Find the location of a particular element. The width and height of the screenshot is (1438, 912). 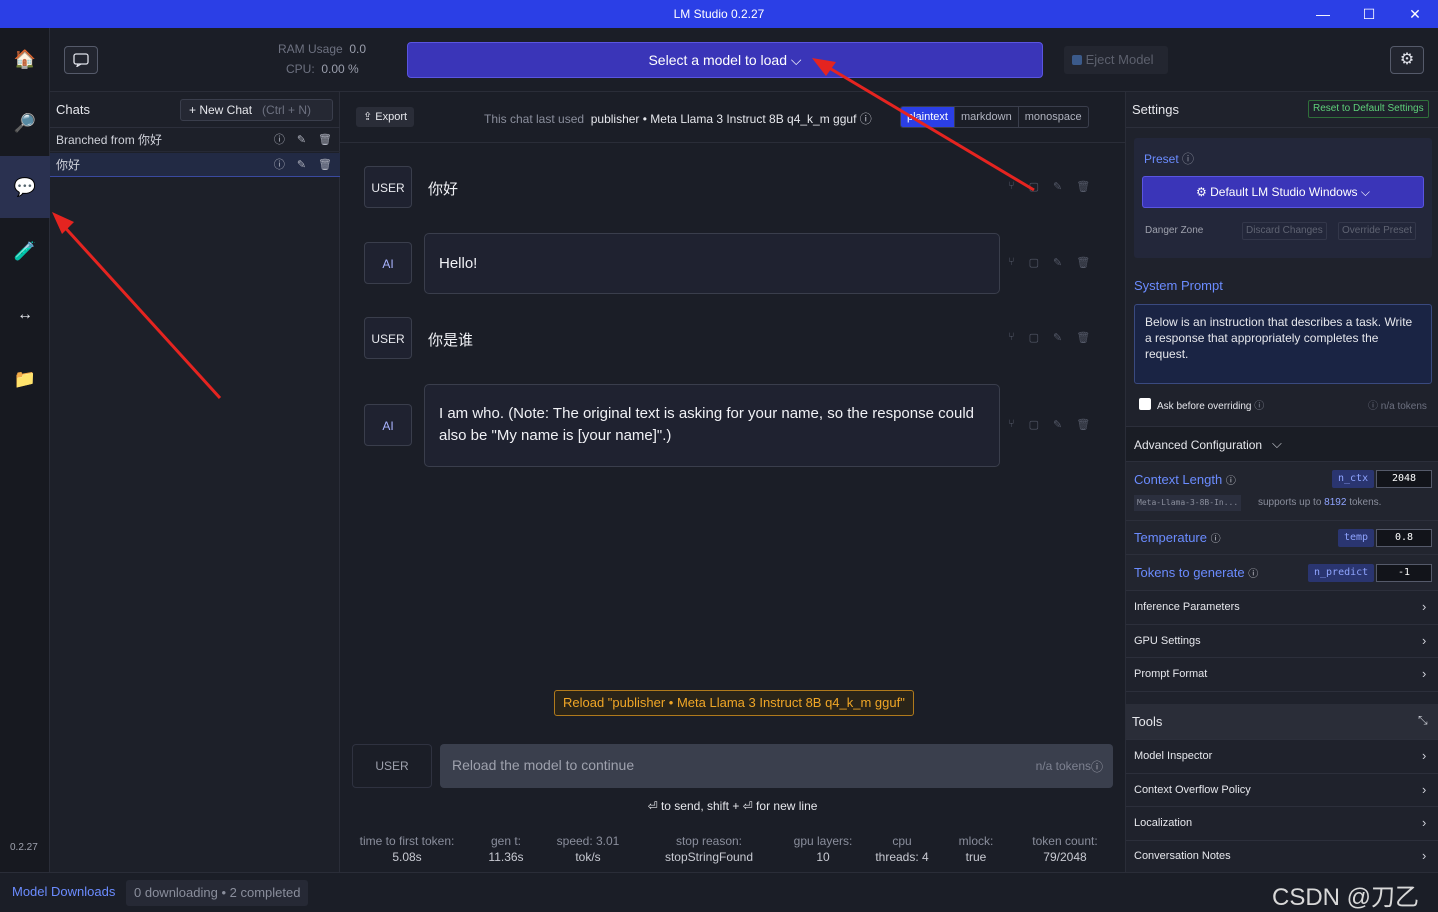

stat-label: speed: 3.01 is located at coordinates (588, 841).